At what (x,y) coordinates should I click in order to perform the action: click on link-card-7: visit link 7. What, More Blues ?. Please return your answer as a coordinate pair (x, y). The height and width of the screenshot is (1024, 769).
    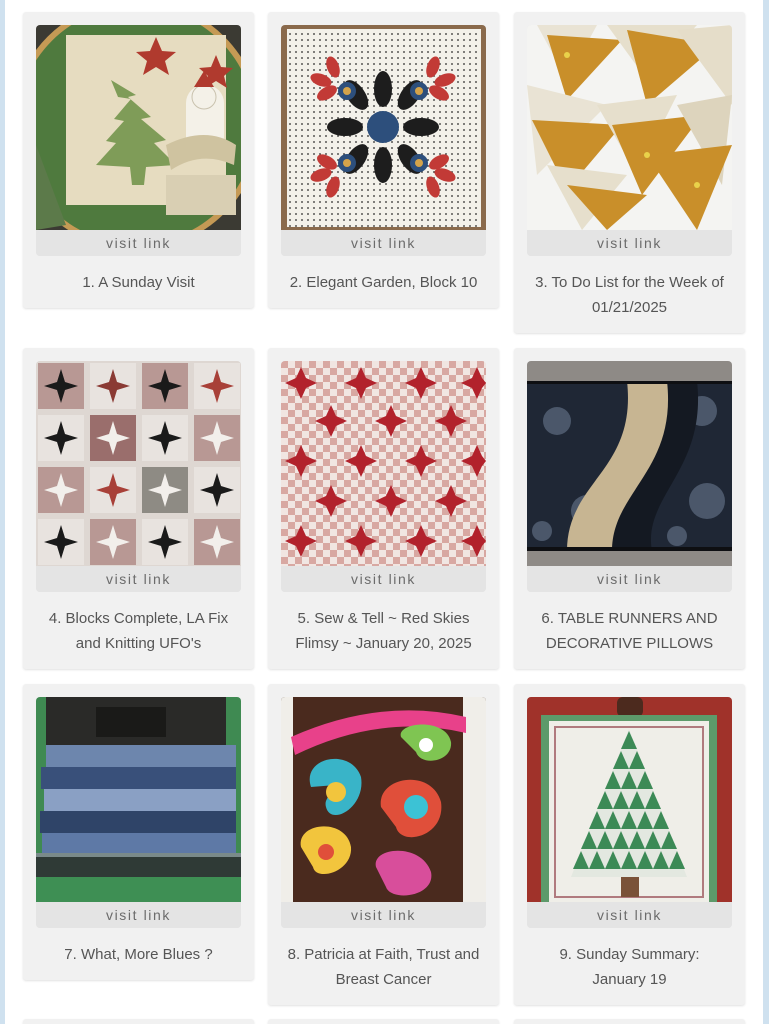
    Looking at the image, I should click on (138, 832).